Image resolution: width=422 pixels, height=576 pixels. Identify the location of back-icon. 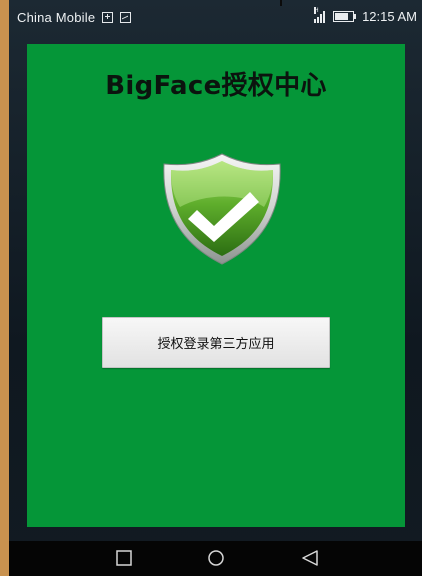
(310, 558).